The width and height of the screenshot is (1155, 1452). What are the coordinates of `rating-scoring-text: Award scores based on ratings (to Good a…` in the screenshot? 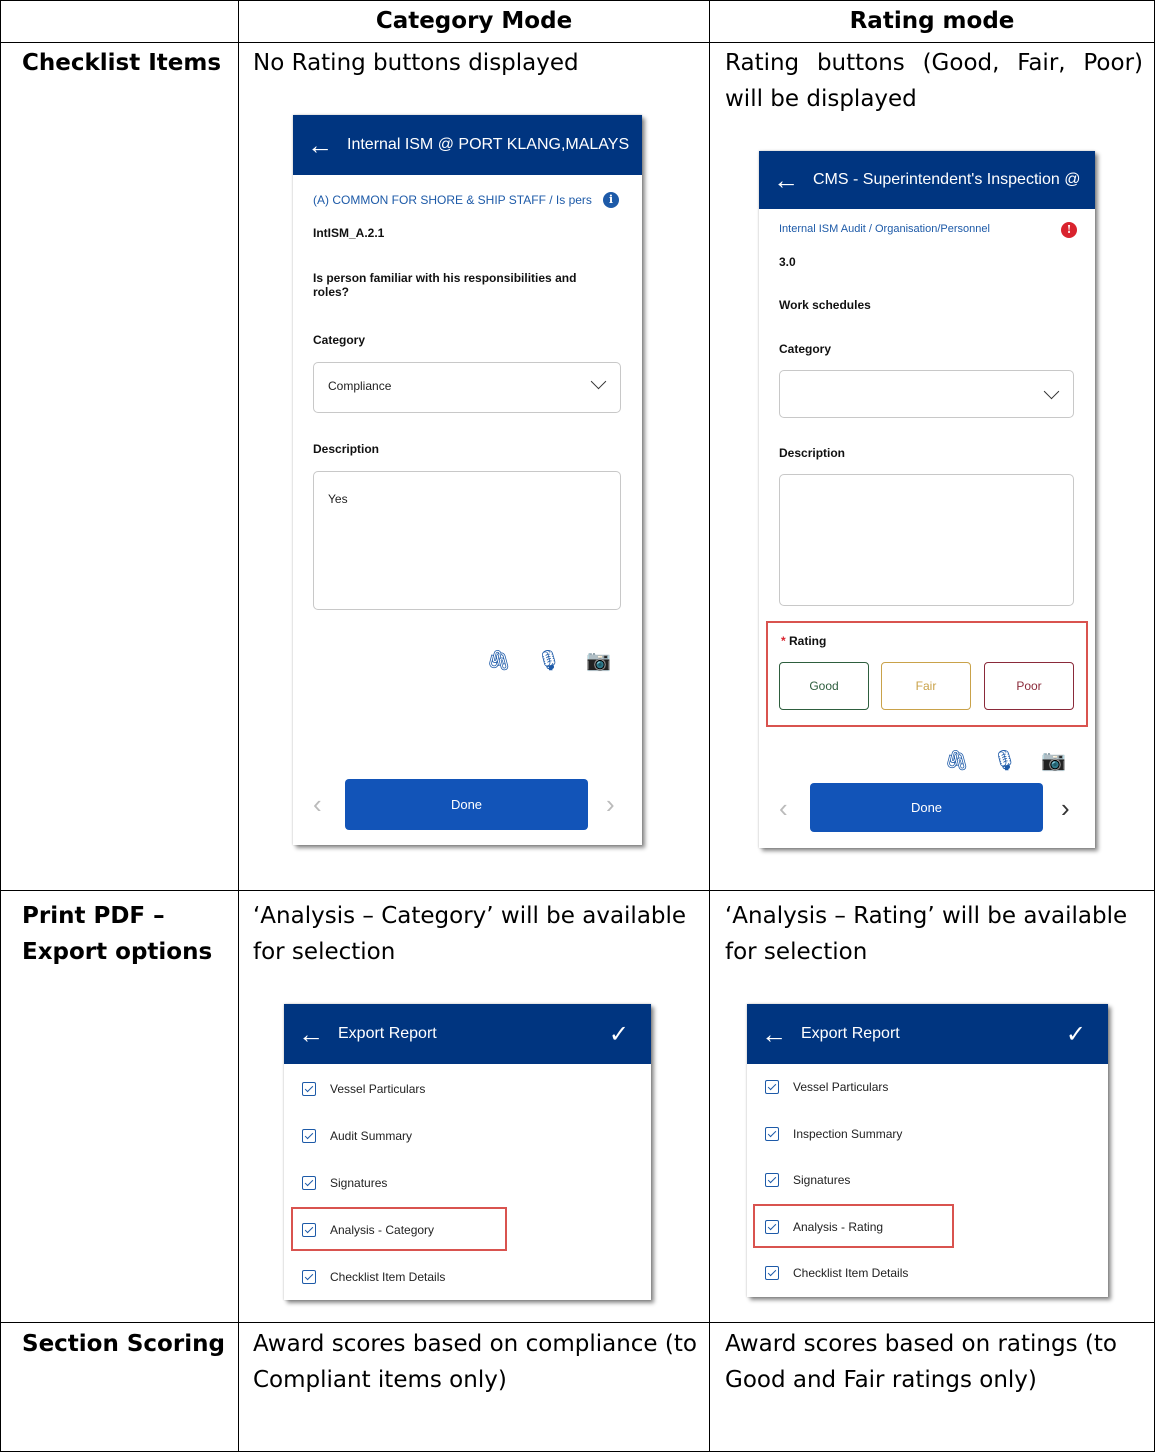 It's located at (921, 1362).